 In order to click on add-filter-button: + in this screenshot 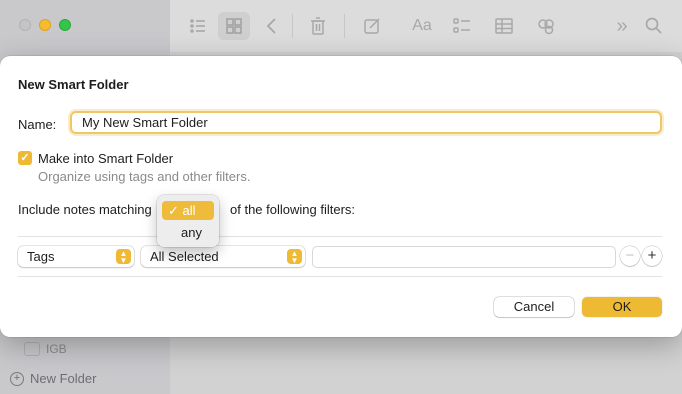, I will do `click(652, 256)`.